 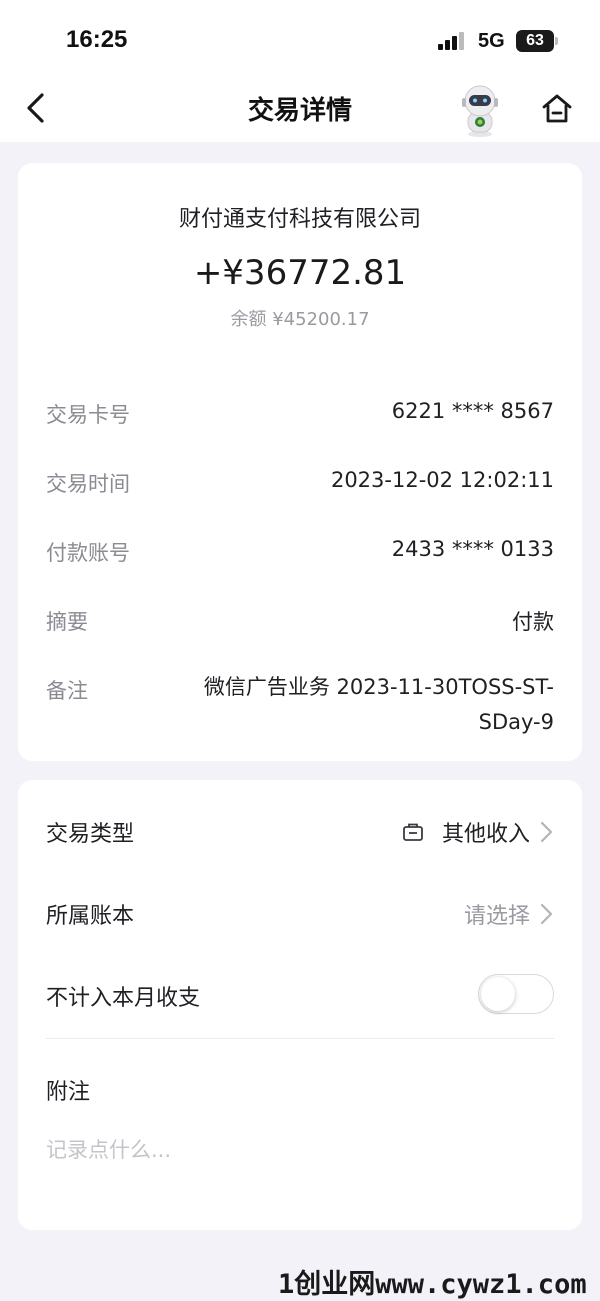 What do you see at coordinates (90, 916) in the screenshot?
I see `setting-label: 所属账本` at bounding box center [90, 916].